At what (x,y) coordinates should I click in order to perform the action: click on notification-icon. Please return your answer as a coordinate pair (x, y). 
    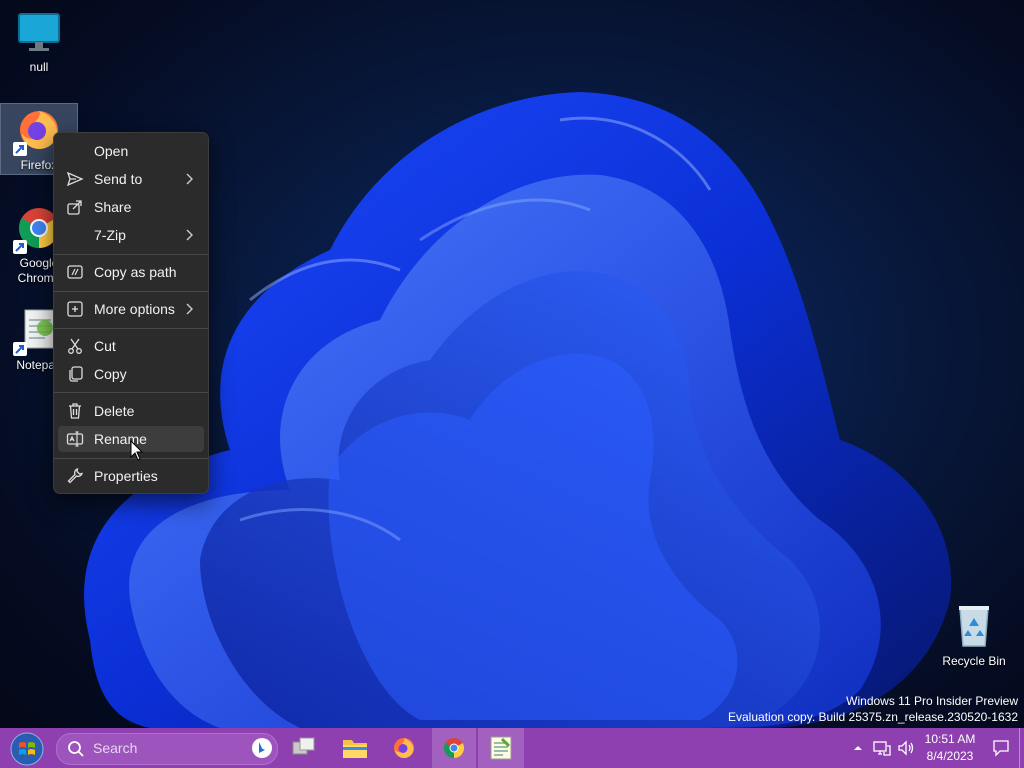
    Looking at the image, I should click on (1001, 748).